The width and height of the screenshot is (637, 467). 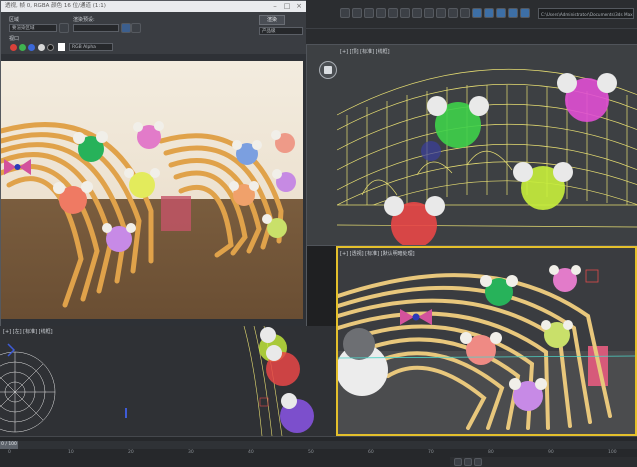 What do you see at coordinates (9, 452) in the screenshot?
I see `timeline-tick-label: 0` at bounding box center [9, 452].